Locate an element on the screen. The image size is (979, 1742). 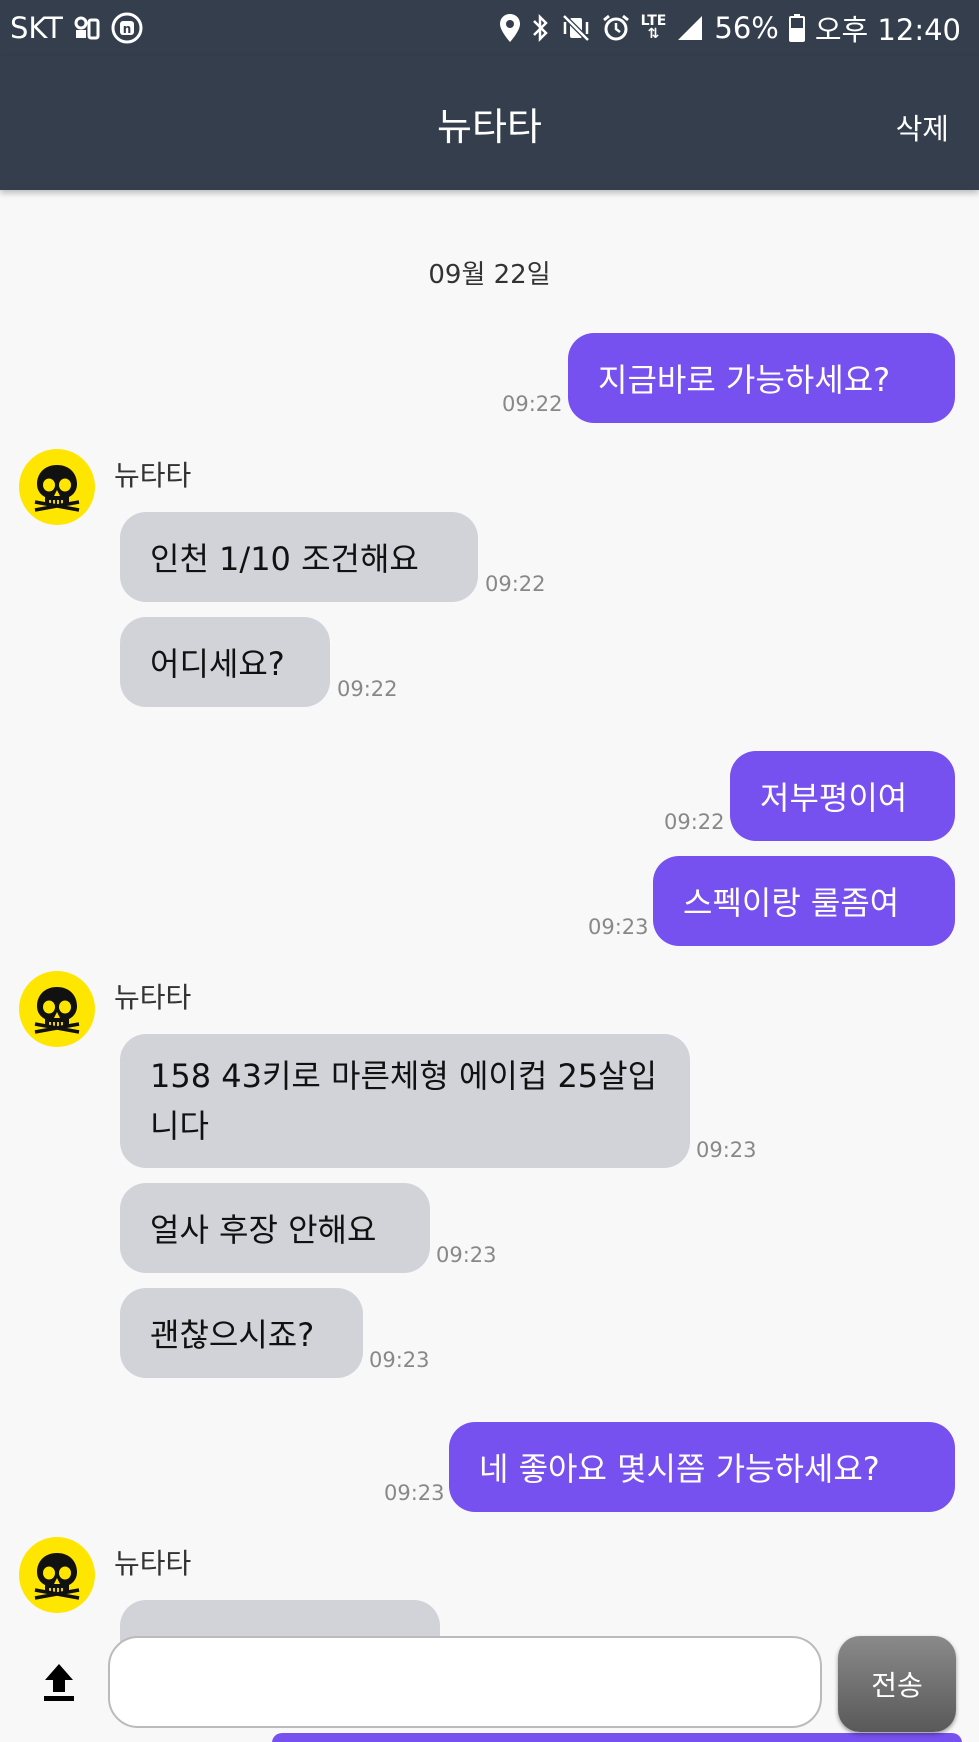
outgoing-message: 저부평이여 is located at coordinates (842, 796).